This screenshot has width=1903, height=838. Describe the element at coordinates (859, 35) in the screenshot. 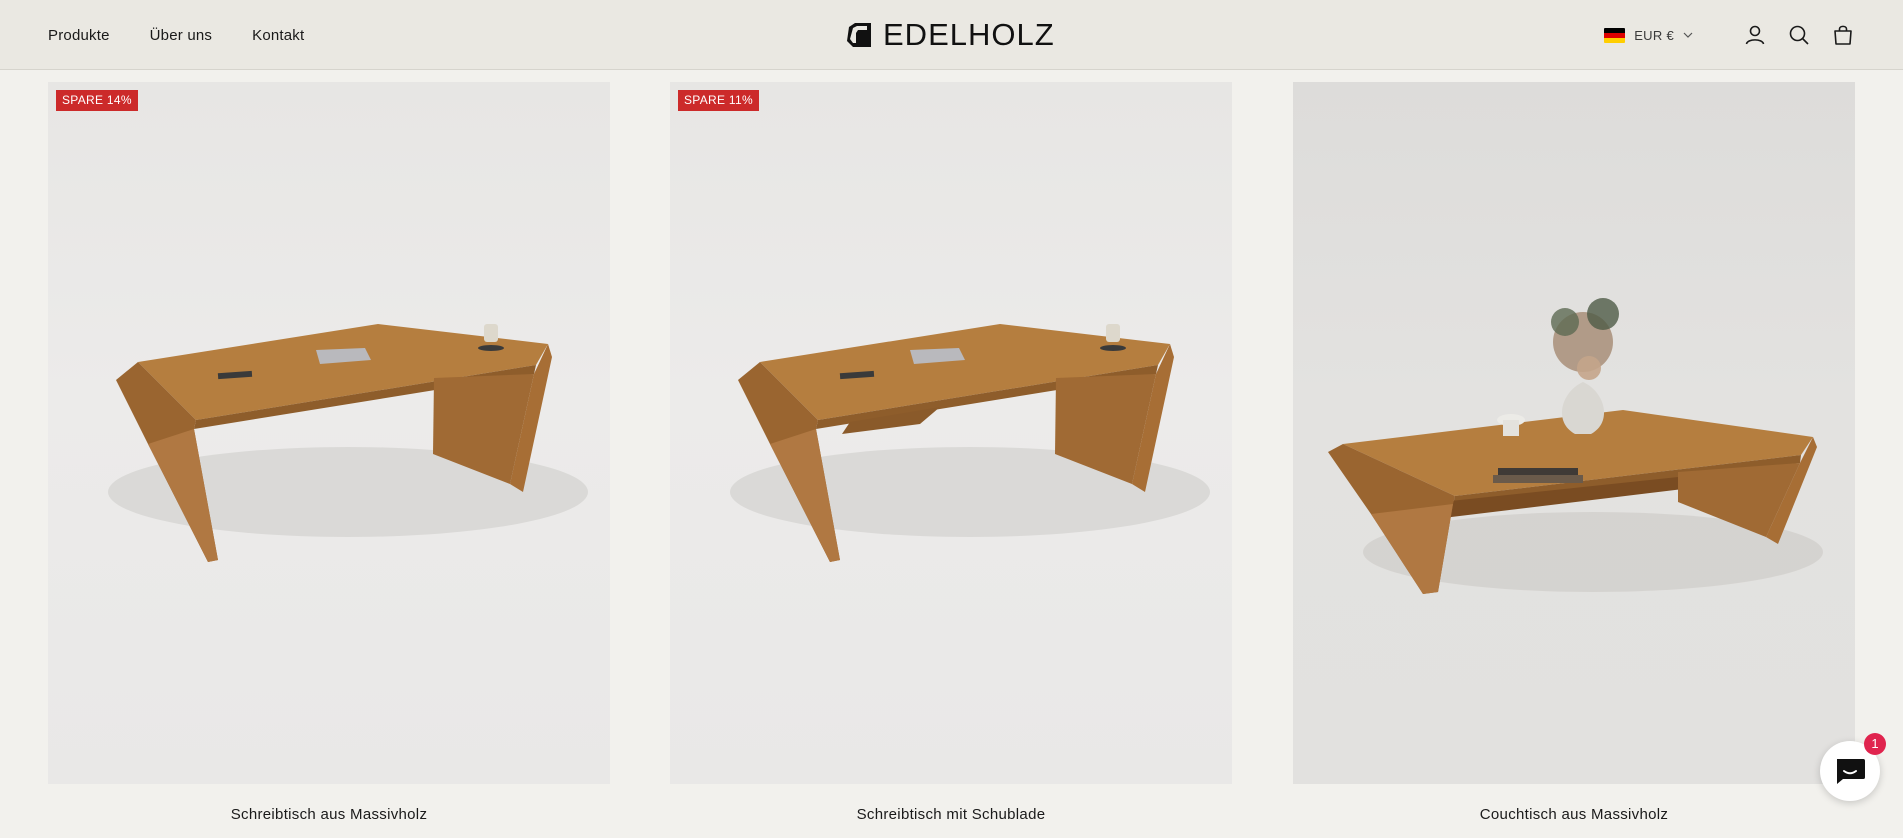

I see `logo-mark-icon` at that location.